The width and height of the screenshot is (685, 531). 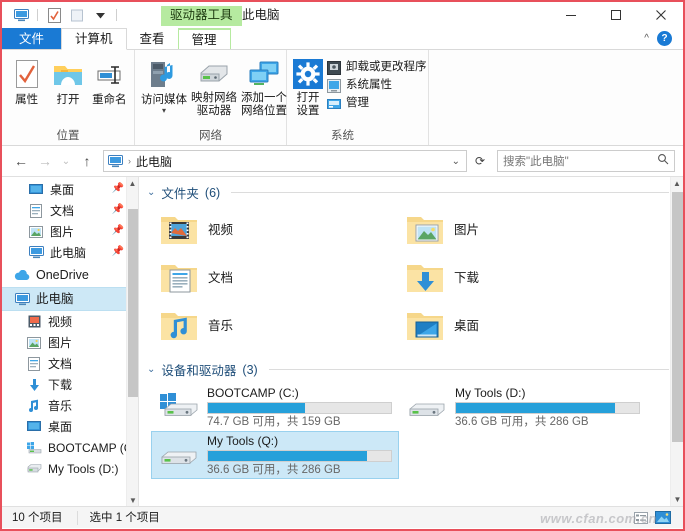 What do you see at coordinates (256, 407) in the screenshot?
I see `drive-usage-fill` at bounding box center [256, 407].